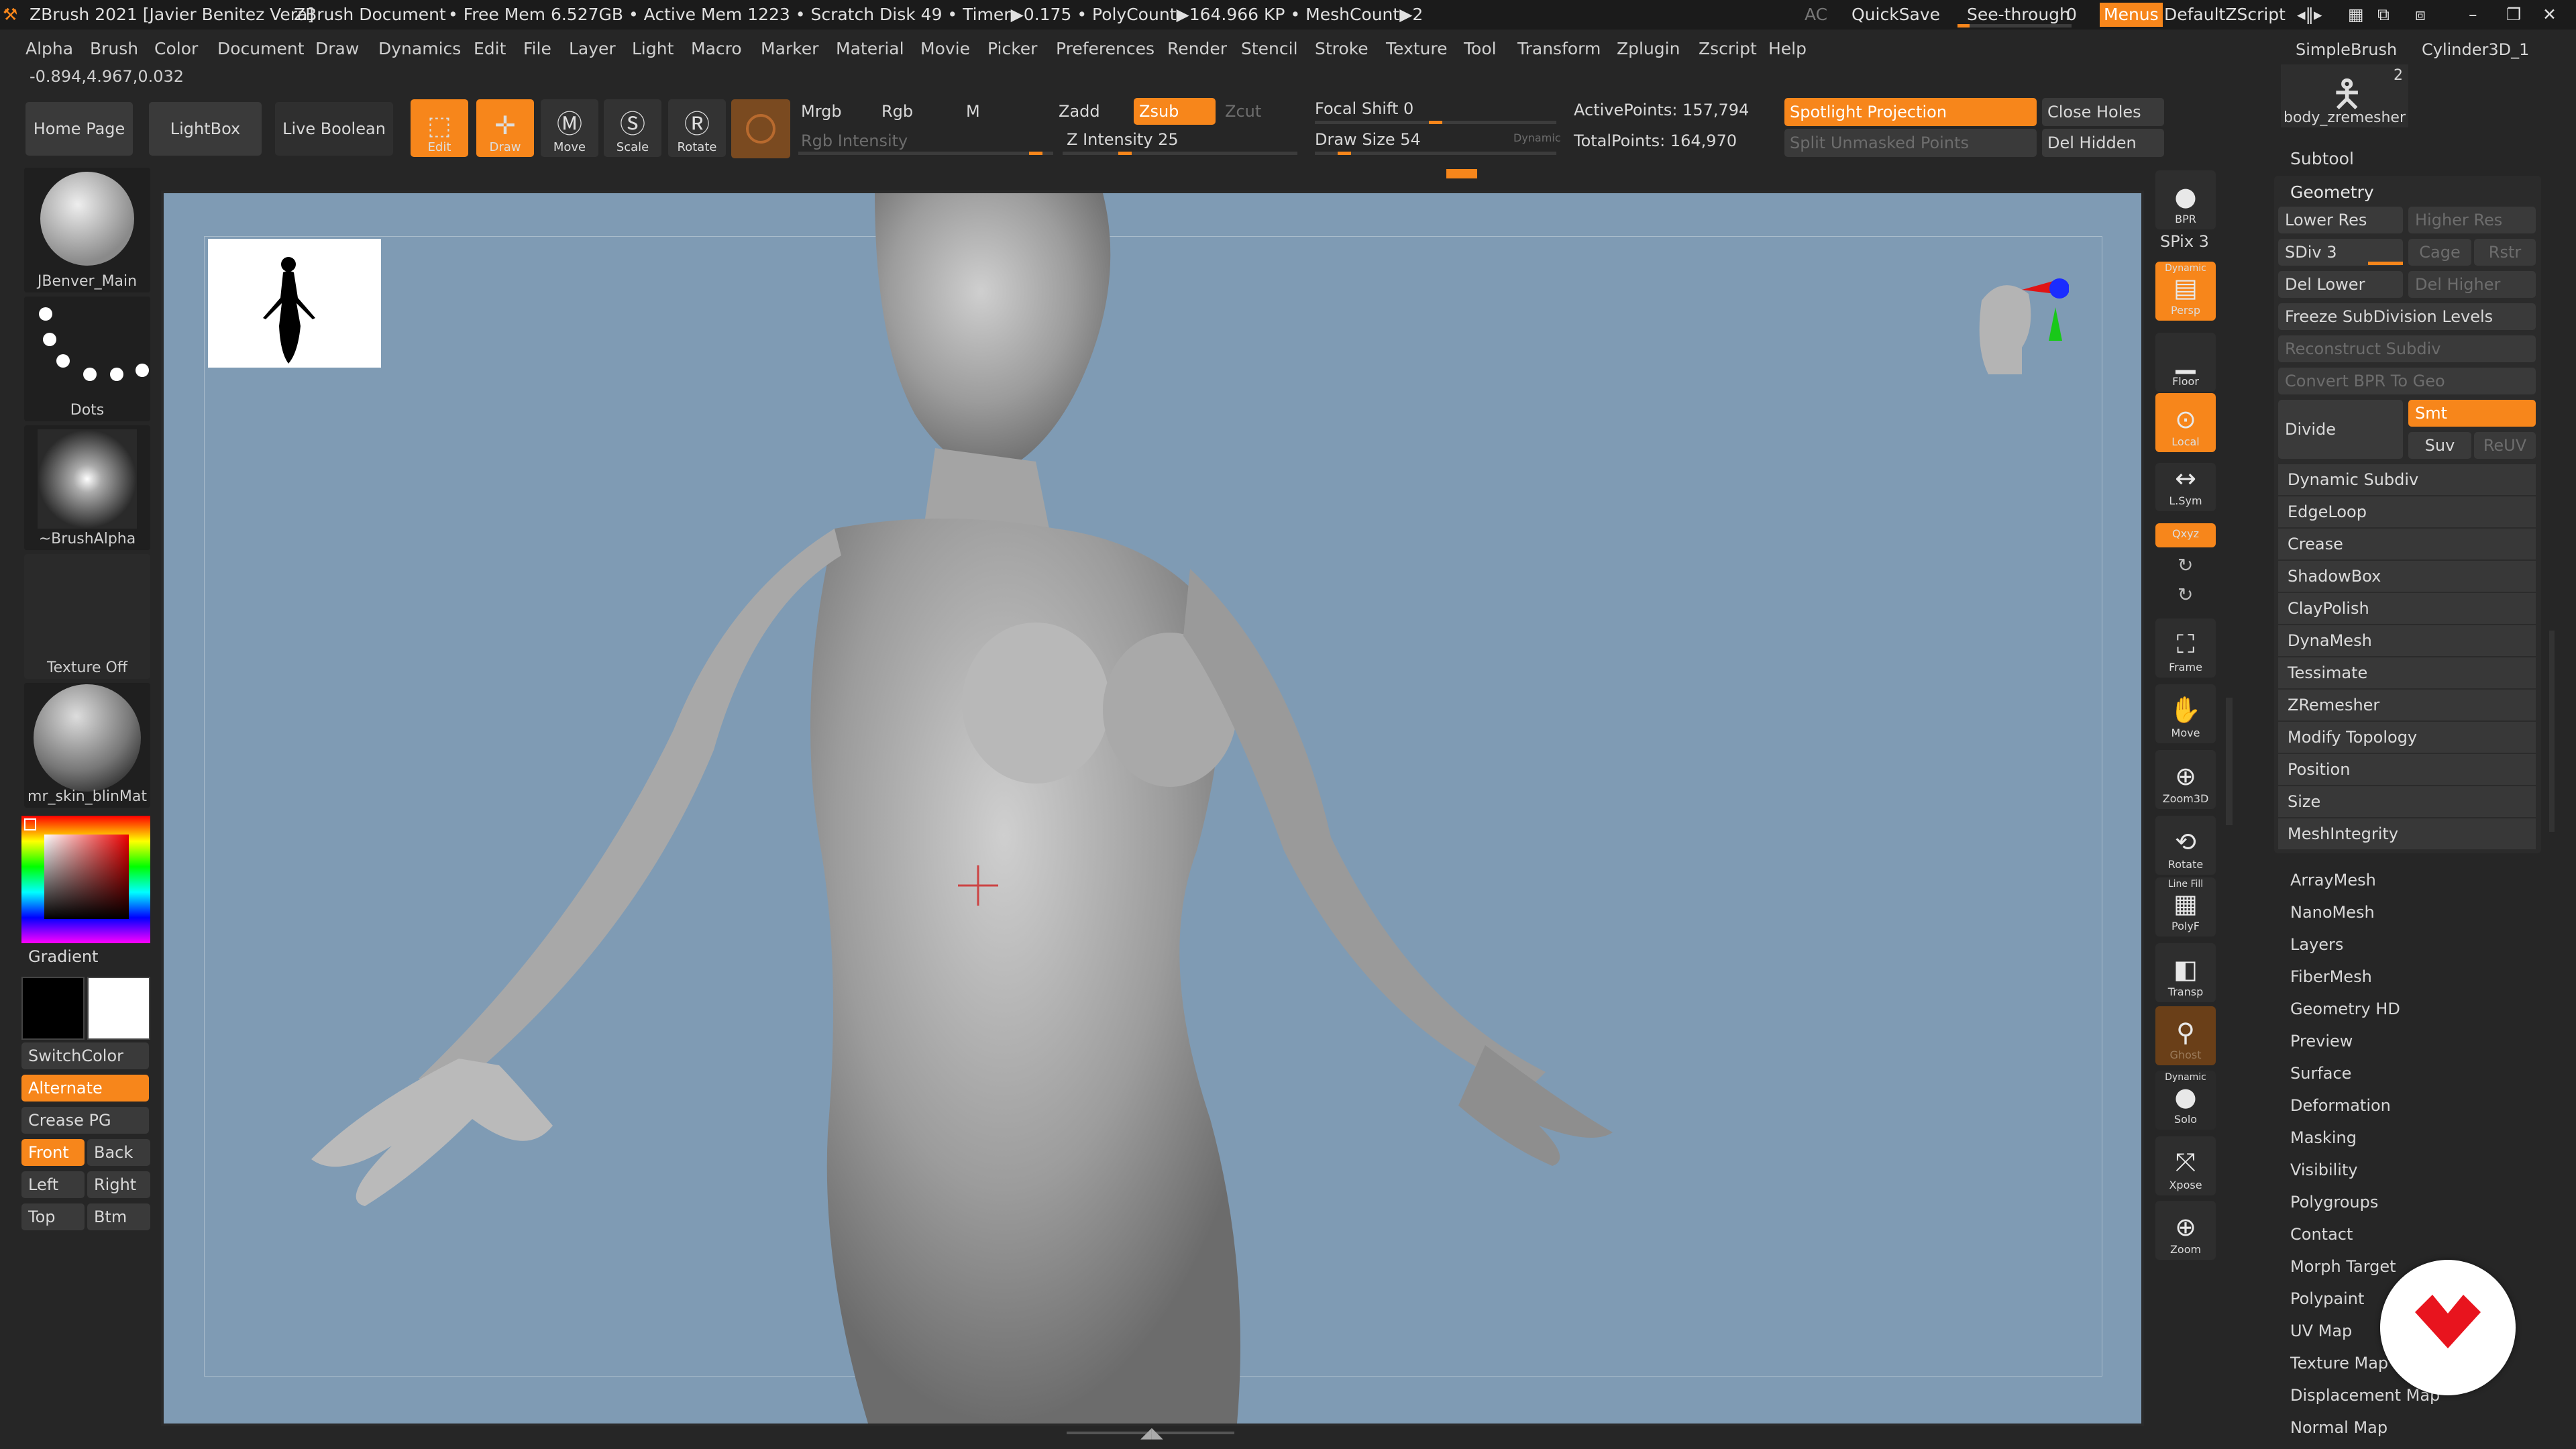  What do you see at coordinates (1150, 1433) in the screenshot?
I see `bottom-tray-handle: ◢◣` at bounding box center [1150, 1433].